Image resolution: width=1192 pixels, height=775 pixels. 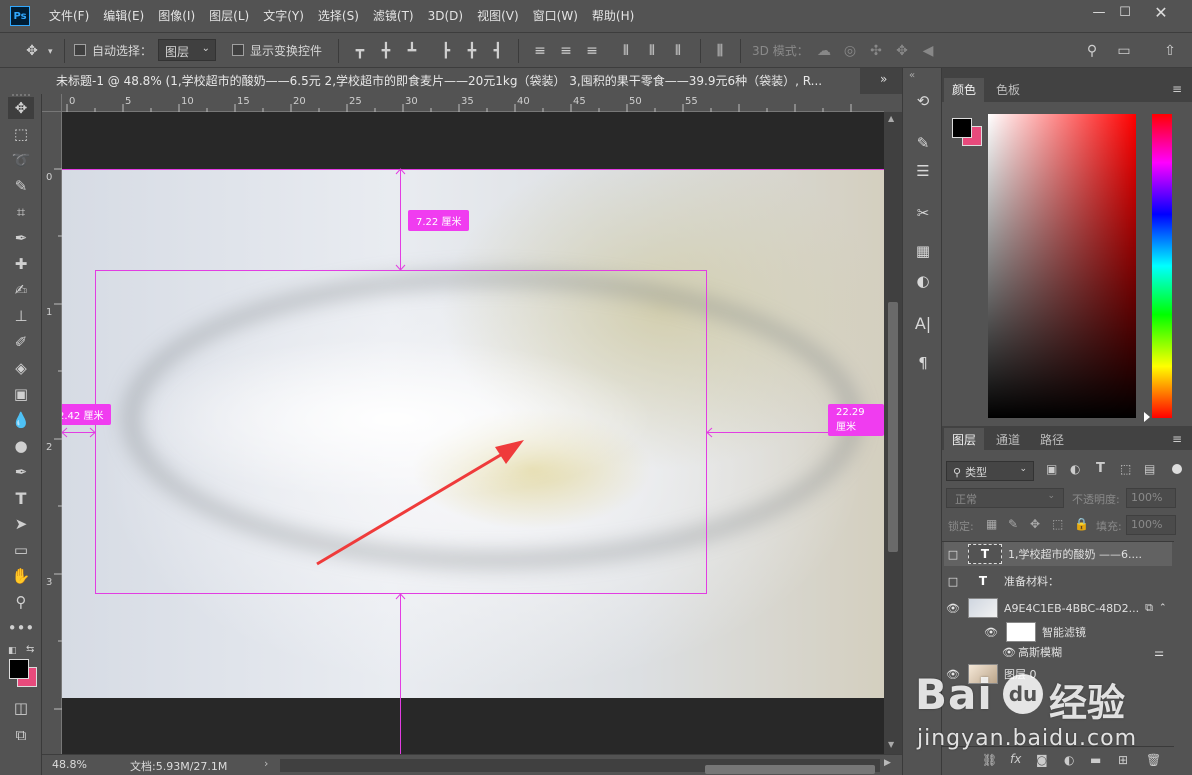 What do you see at coordinates (991, 524) in the screenshot?
I see `lock-transparent-icon: ▦` at bounding box center [991, 524].